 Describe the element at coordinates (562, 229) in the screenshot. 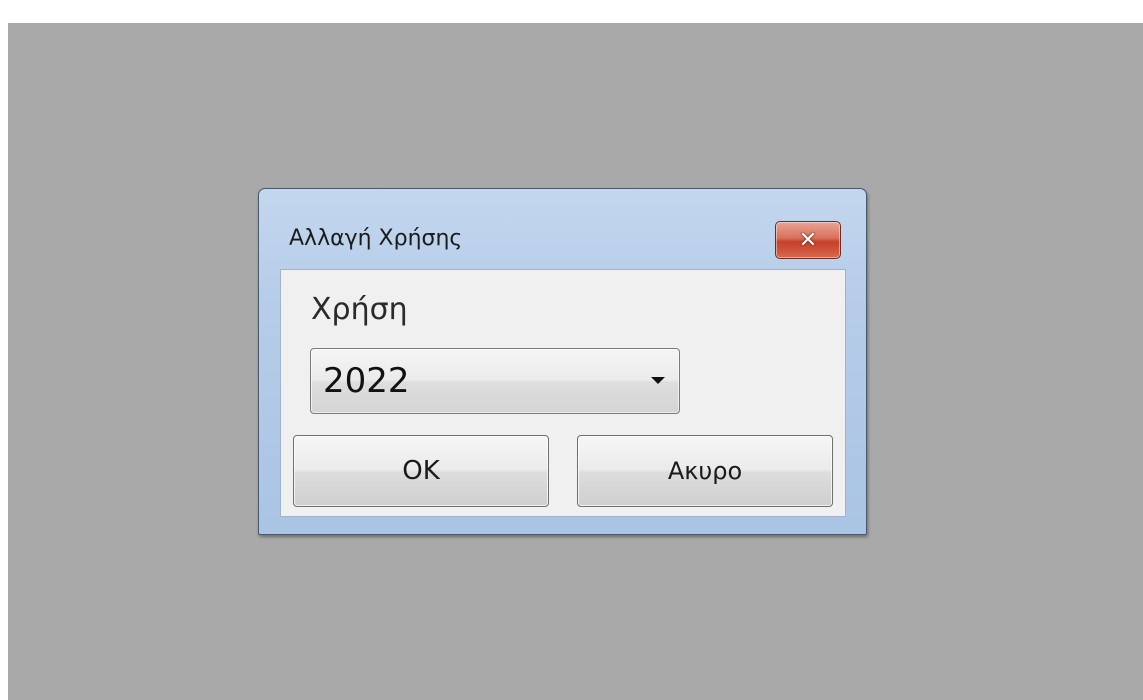

I see `dialog-titlebar: Αλλαγή Χρήσης ✕` at that location.